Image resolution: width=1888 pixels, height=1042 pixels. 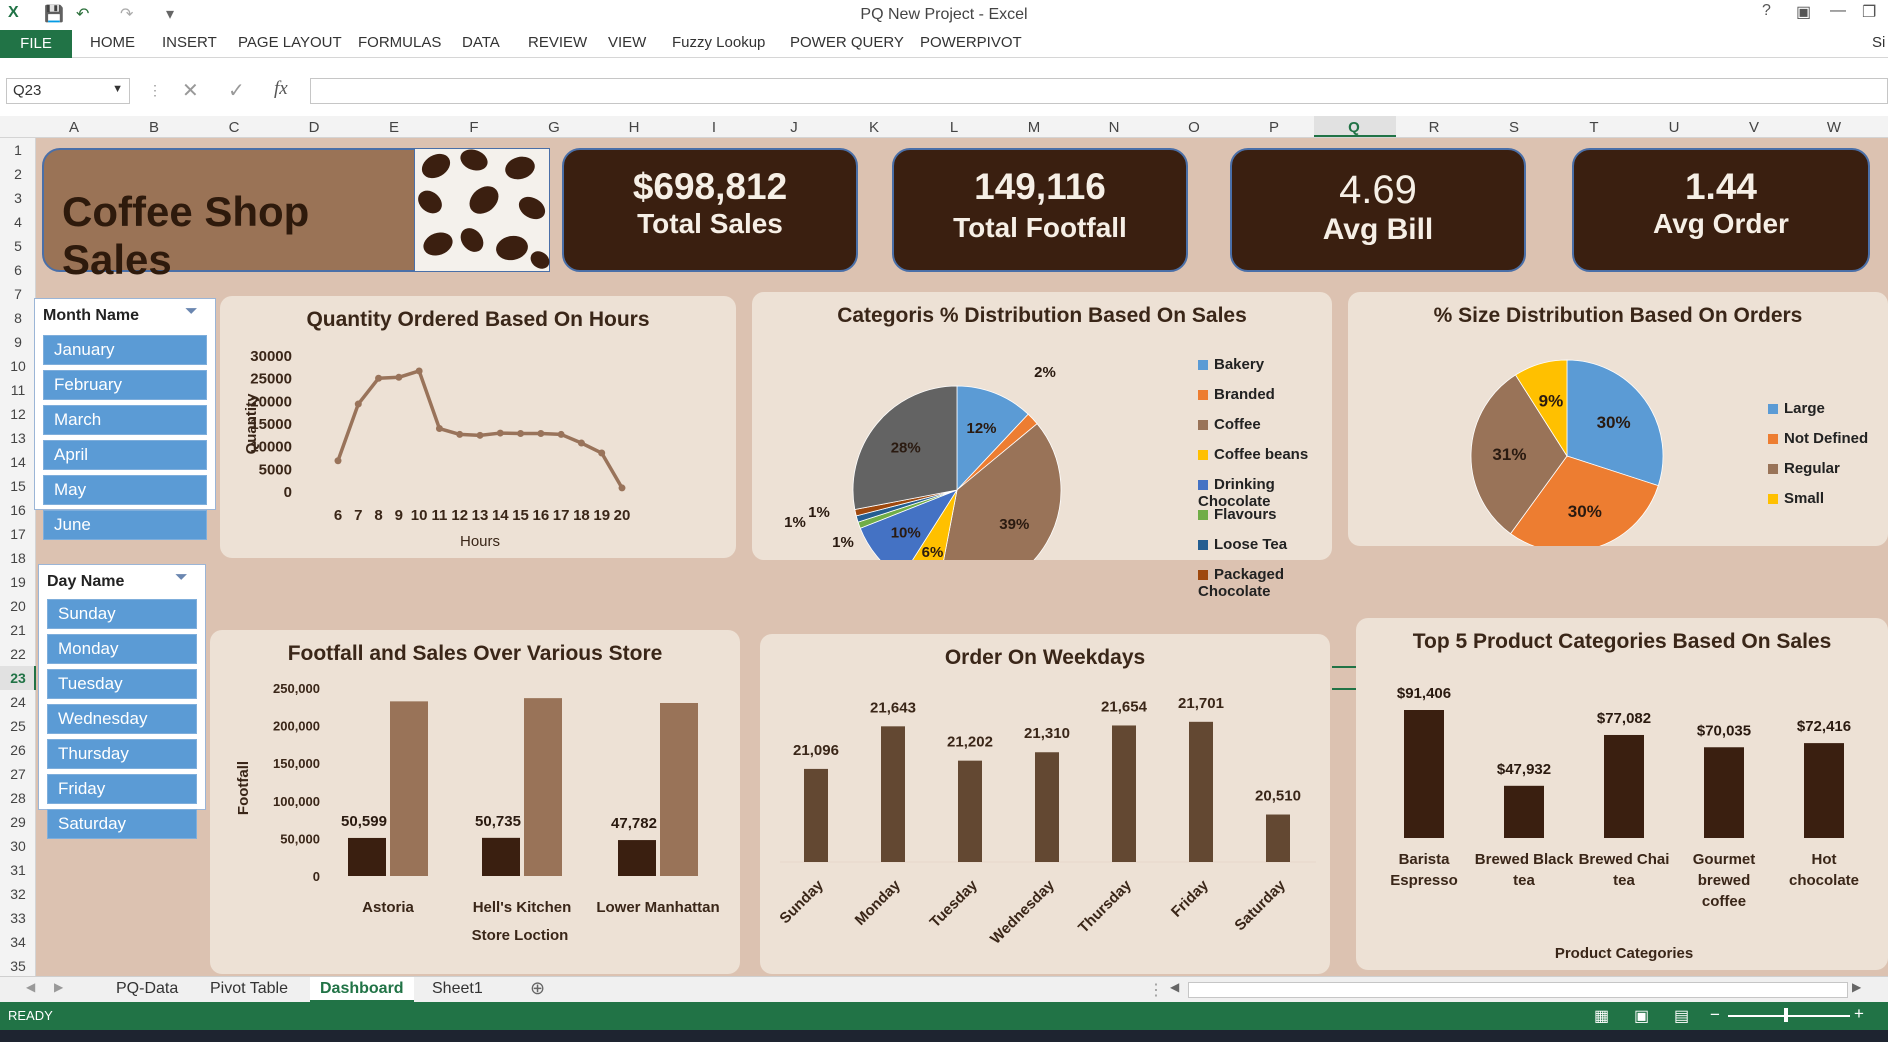 What do you see at coordinates (30, 987) in the screenshot?
I see `scroll-left-icon: ◀` at bounding box center [30, 987].